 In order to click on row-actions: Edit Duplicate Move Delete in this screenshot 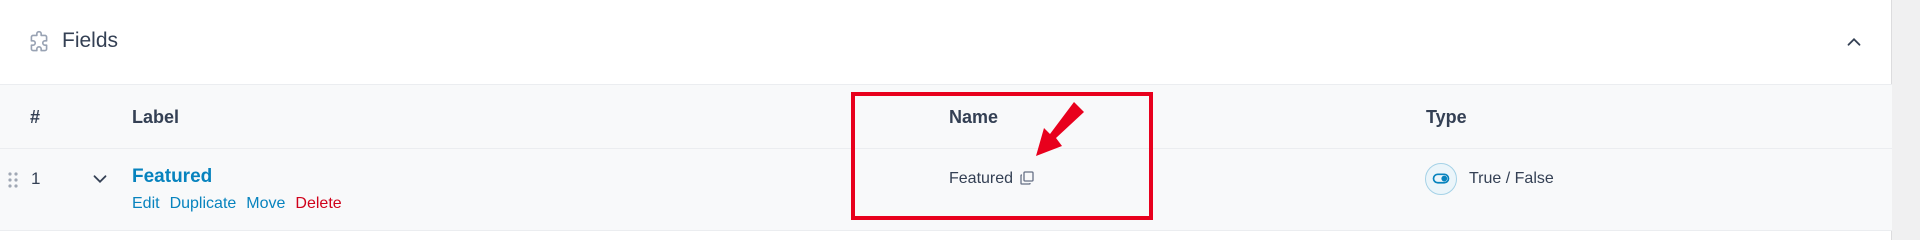, I will do `click(242, 204)`.